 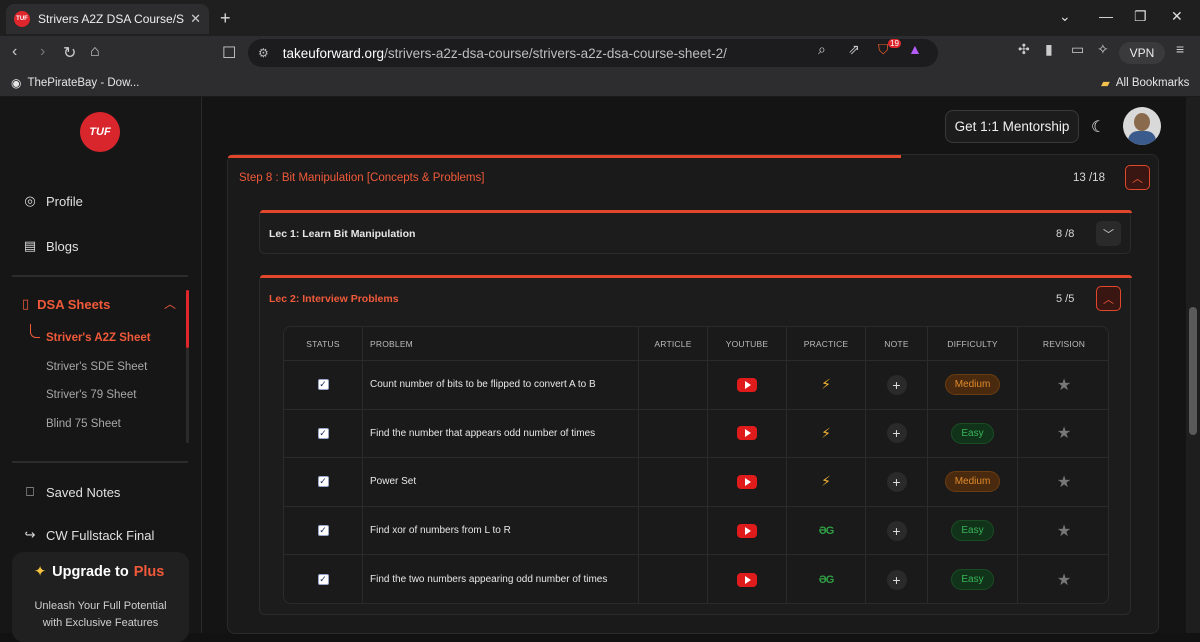 What do you see at coordinates (501, 530) in the screenshot?
I see `problem-name: Find xor of numbers from L to R` at bounding box center [501, 530].